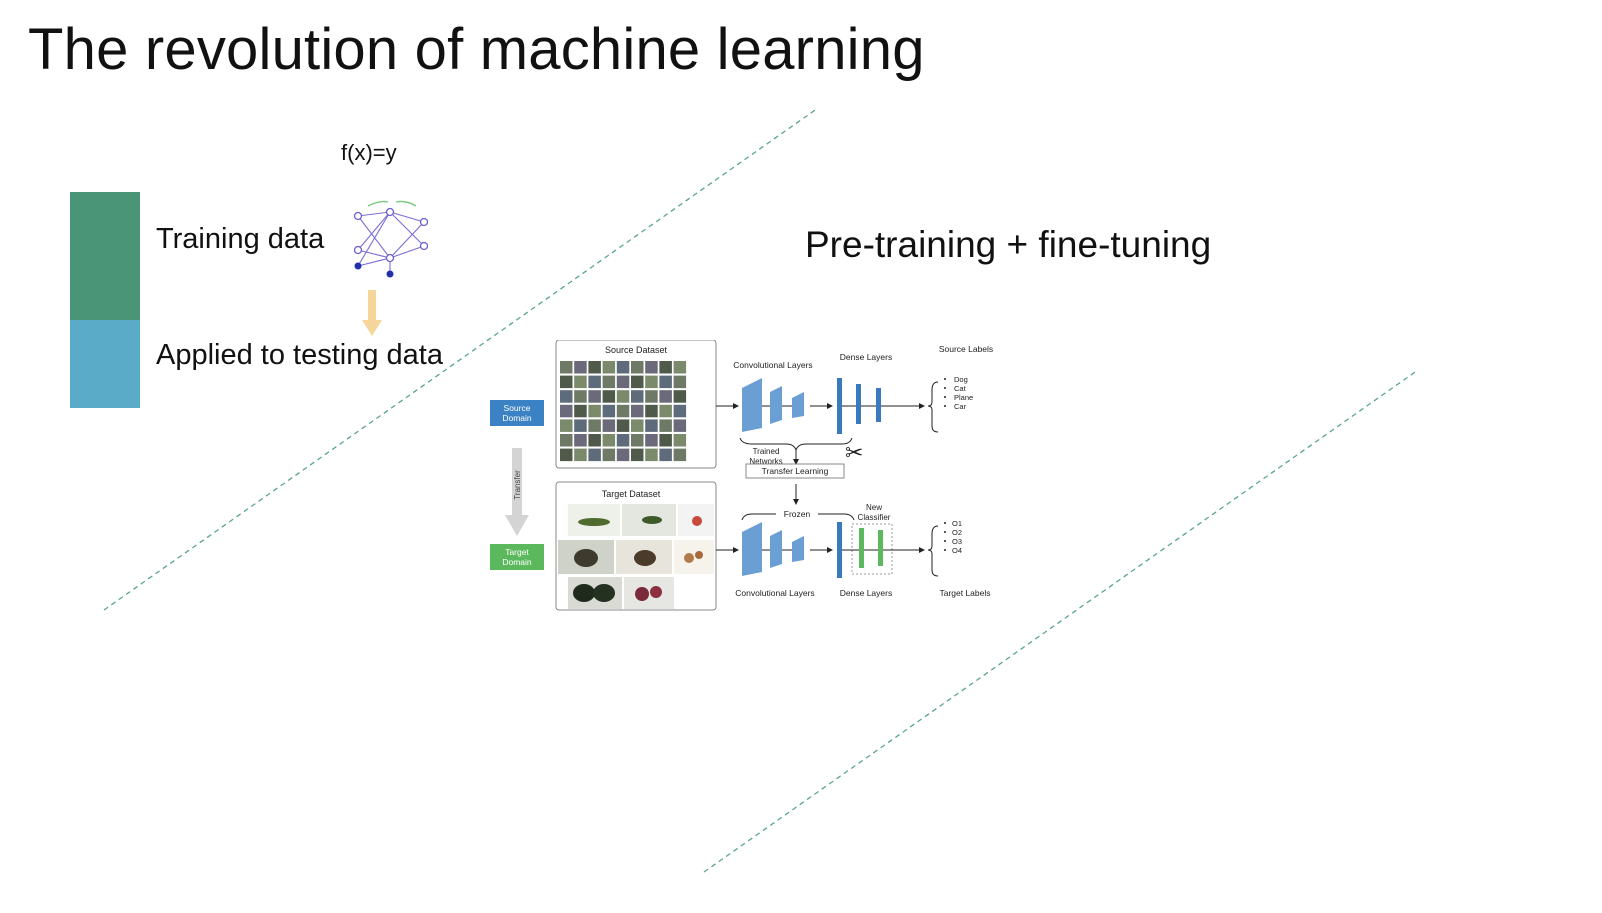 This screenshot has width=1602, height=913. I want to click on dense-layers-bottom-label: Dense Layers, so click(866, 593).